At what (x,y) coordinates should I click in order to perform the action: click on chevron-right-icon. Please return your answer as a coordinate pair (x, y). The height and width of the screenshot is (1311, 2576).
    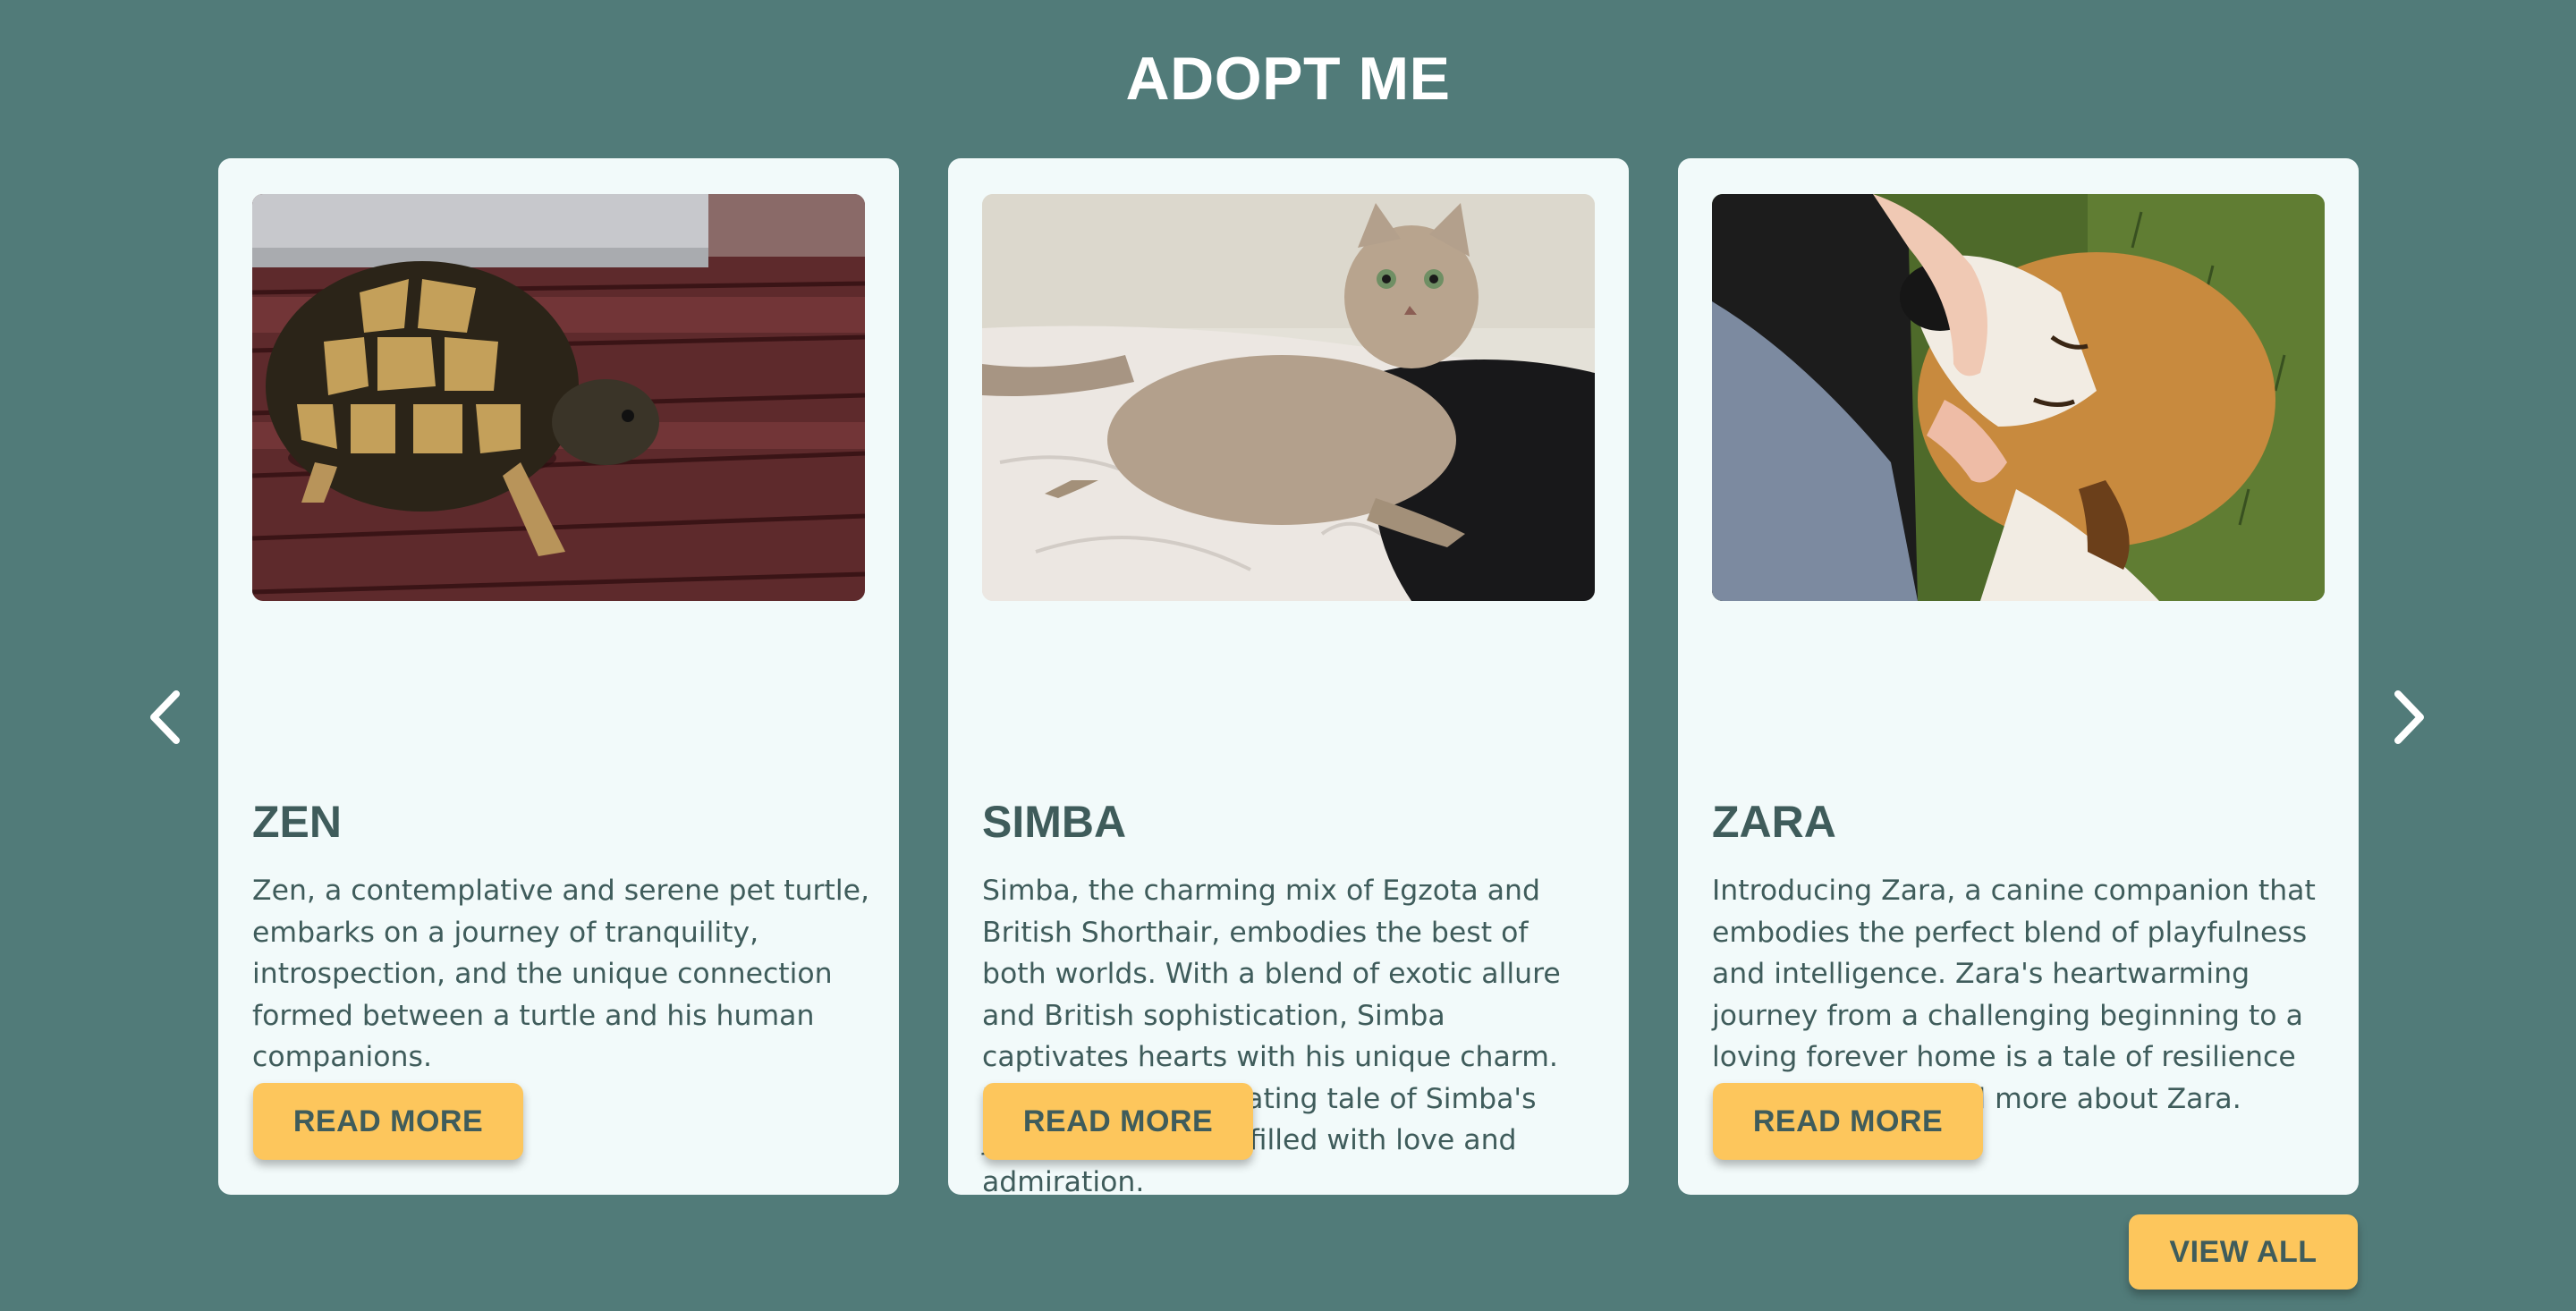
    Looking at the image, I should click on (2409, 717).